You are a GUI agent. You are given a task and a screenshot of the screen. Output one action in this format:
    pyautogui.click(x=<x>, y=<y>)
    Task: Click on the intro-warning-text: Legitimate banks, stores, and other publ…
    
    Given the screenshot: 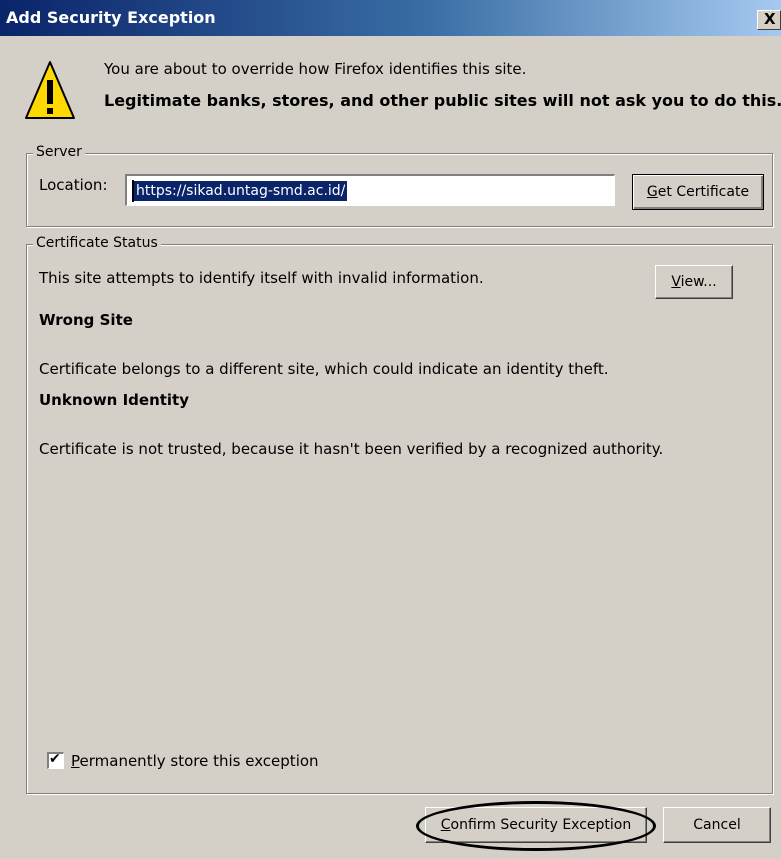 What is the action you would take?
    pyautogui.click(x=442, y=100)
    